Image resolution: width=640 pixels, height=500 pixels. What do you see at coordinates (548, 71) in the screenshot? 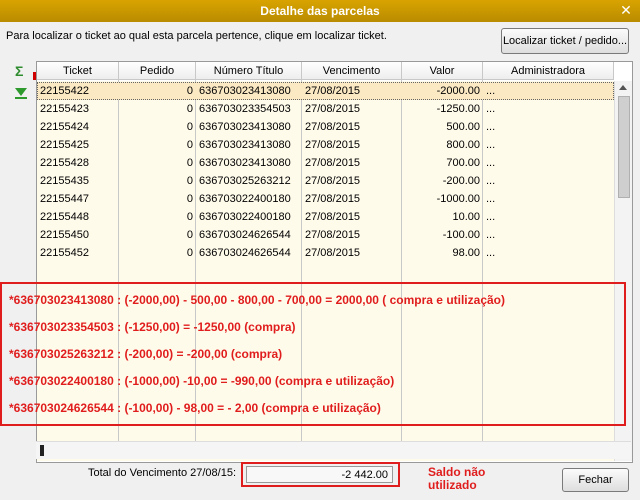
I see `column-header: Administradora` at bounding box center [548, 71].